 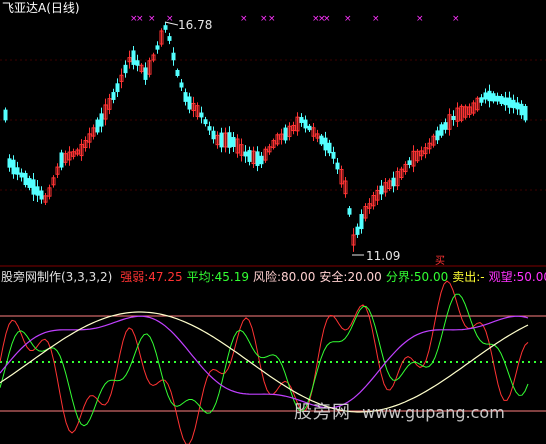 What do you see at coordinates (433, 412) in the screenshot?
I see `watermark-url: www.gupang.com` at bounding box center [433, 412].